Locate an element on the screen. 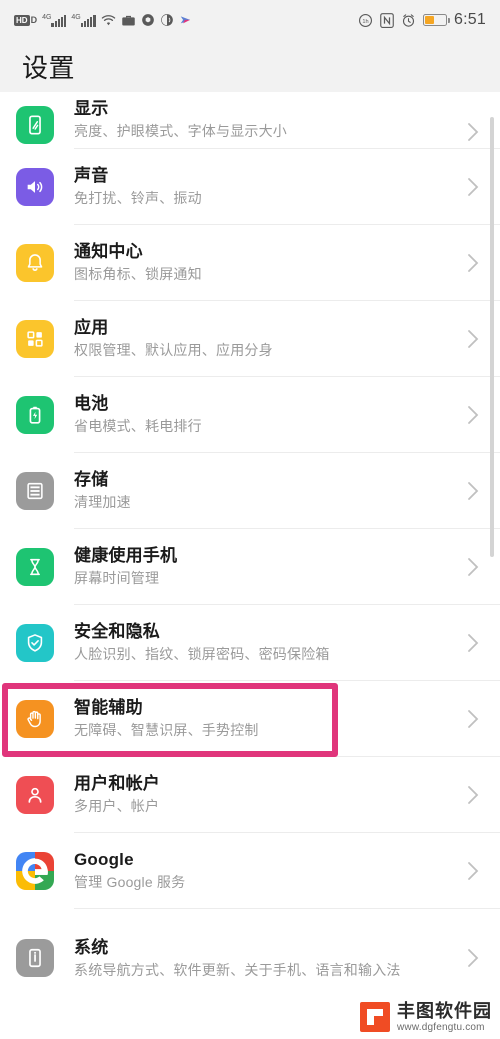 The image size is (500, 1039). wifi-icon is located at coordinates (108, 20).